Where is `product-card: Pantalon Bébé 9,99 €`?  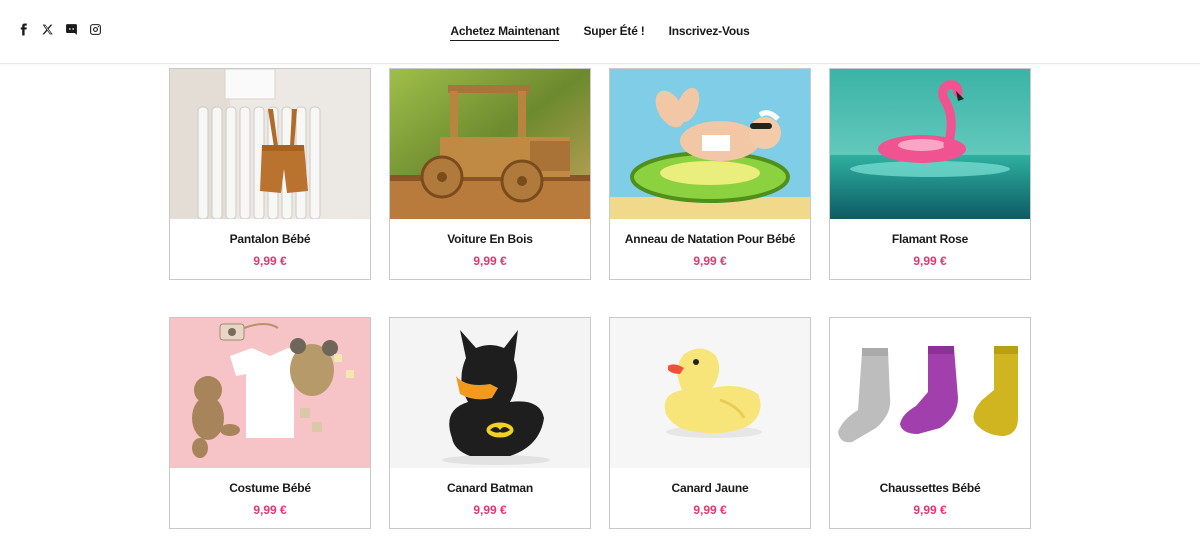
product-card: Pantalon Bébé 9,99 € is located at coordinates (270, 174).